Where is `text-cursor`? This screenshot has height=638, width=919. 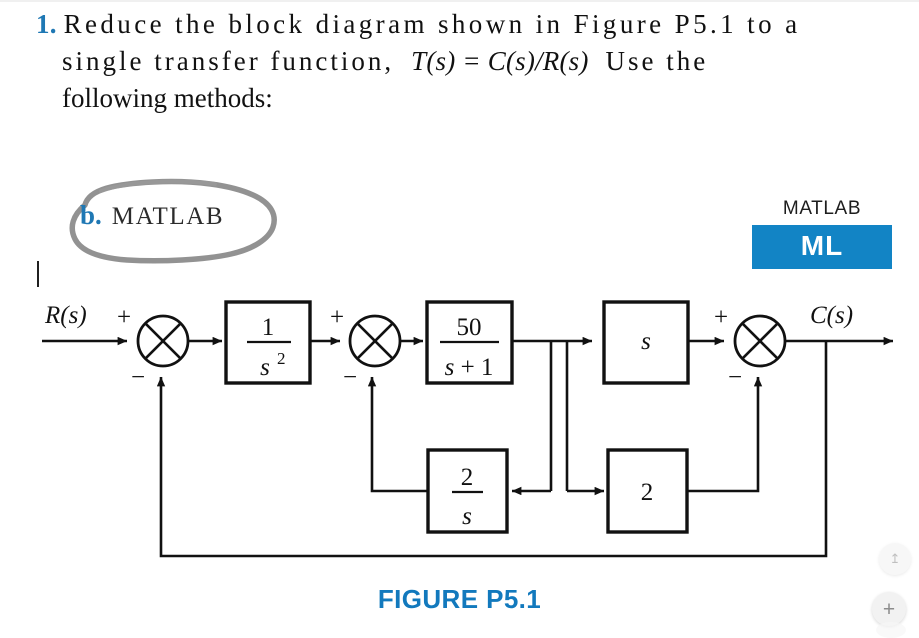 text-cursor is located at coordinates (38, 274).